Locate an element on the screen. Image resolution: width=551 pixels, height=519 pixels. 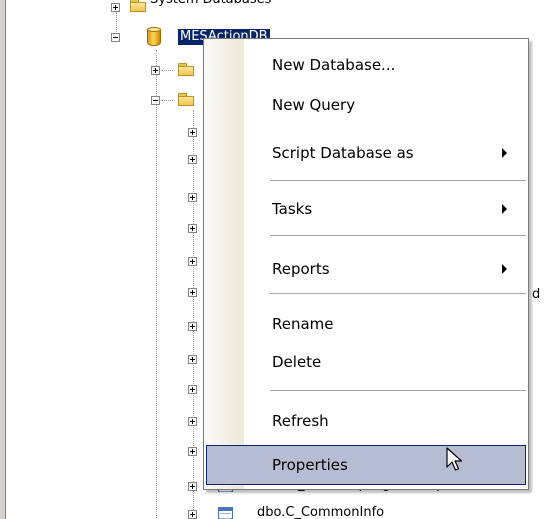
expand-folder is located at coordinates (155, 70).